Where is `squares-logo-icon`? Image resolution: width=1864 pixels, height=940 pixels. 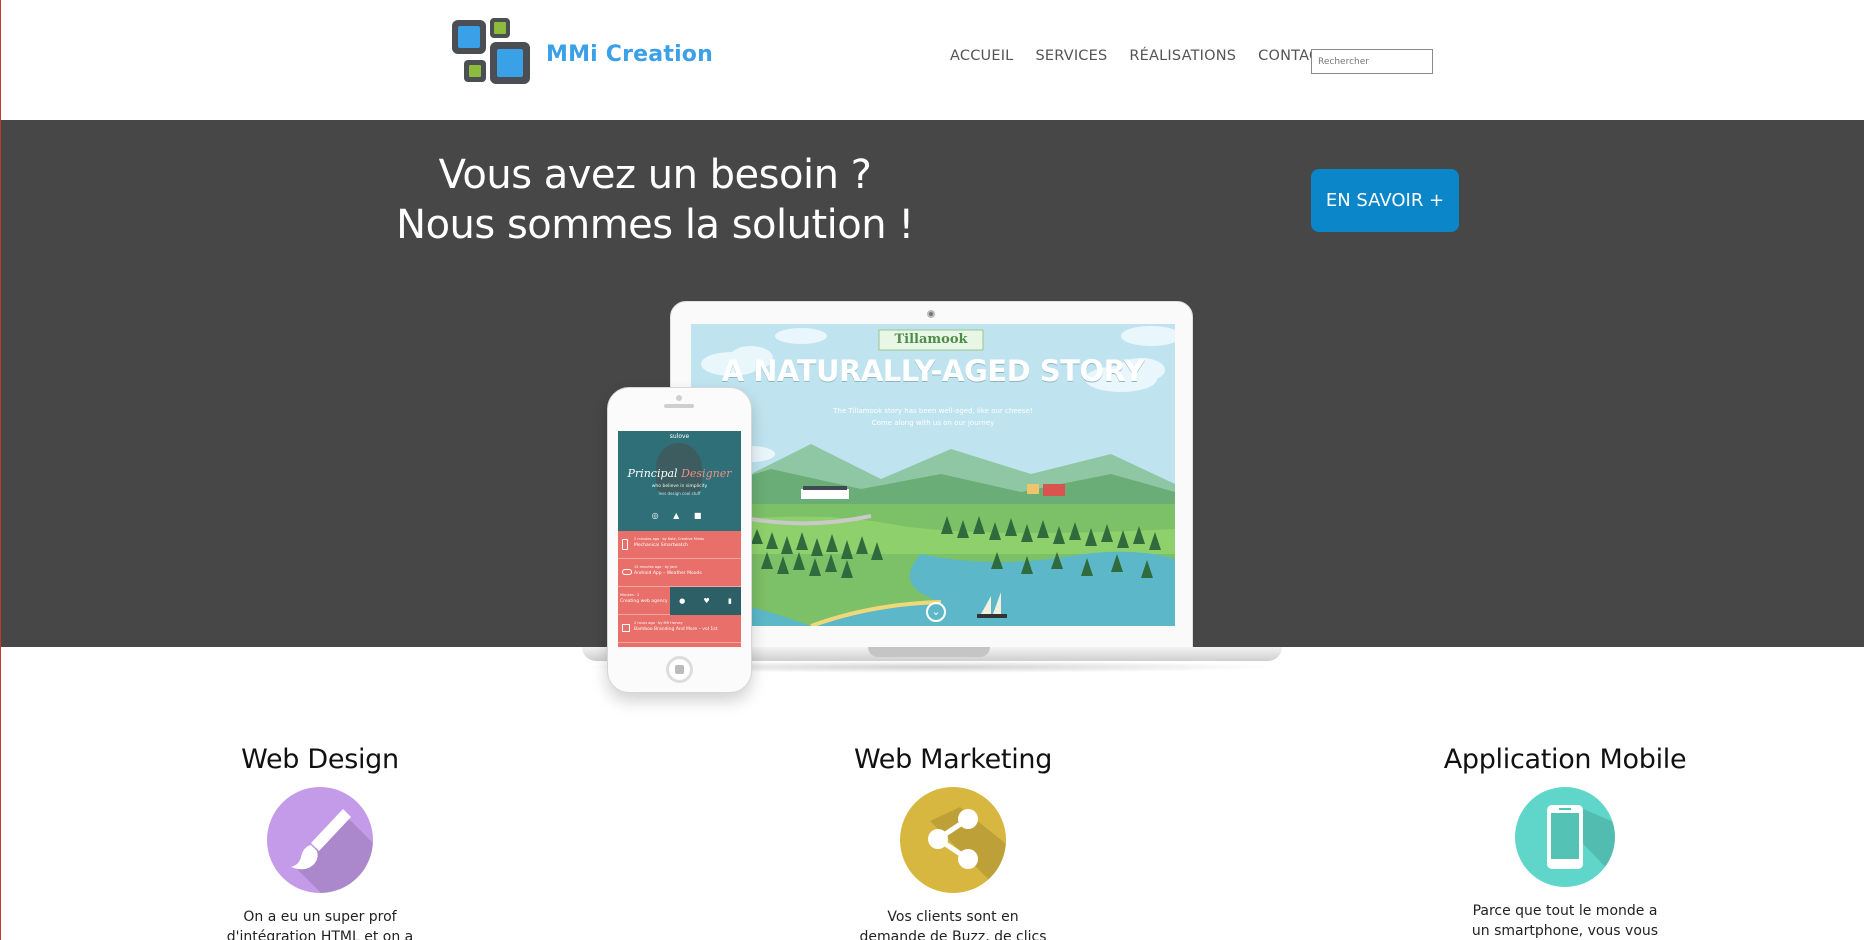
squares-logo-icon is located at coordinates (491, 52).